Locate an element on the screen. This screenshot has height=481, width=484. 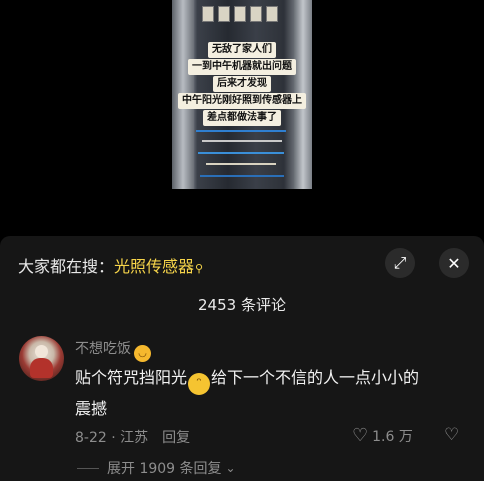
comment-text-part1: 贴个符咒挡阳光 is located at coordinates (131, 377).